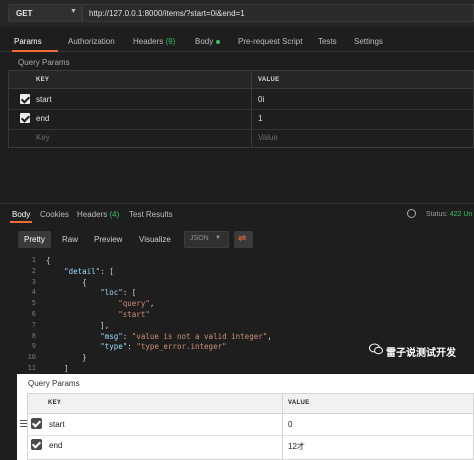 The image size is (474, 460). I want to click on param-key: end, so click(42, 118).